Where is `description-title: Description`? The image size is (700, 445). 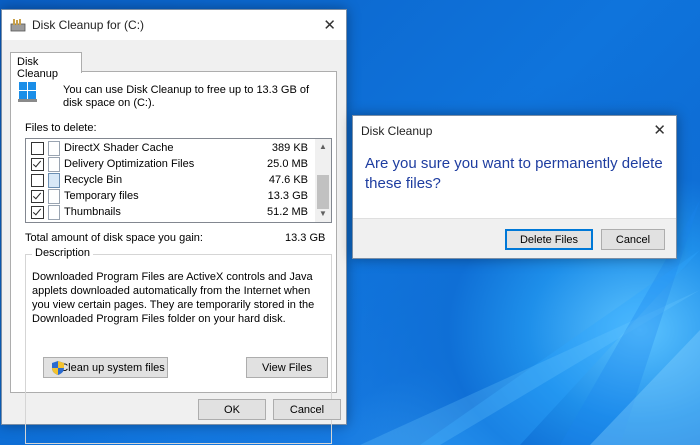 description-title: Description is located at coordinates (63, 253).